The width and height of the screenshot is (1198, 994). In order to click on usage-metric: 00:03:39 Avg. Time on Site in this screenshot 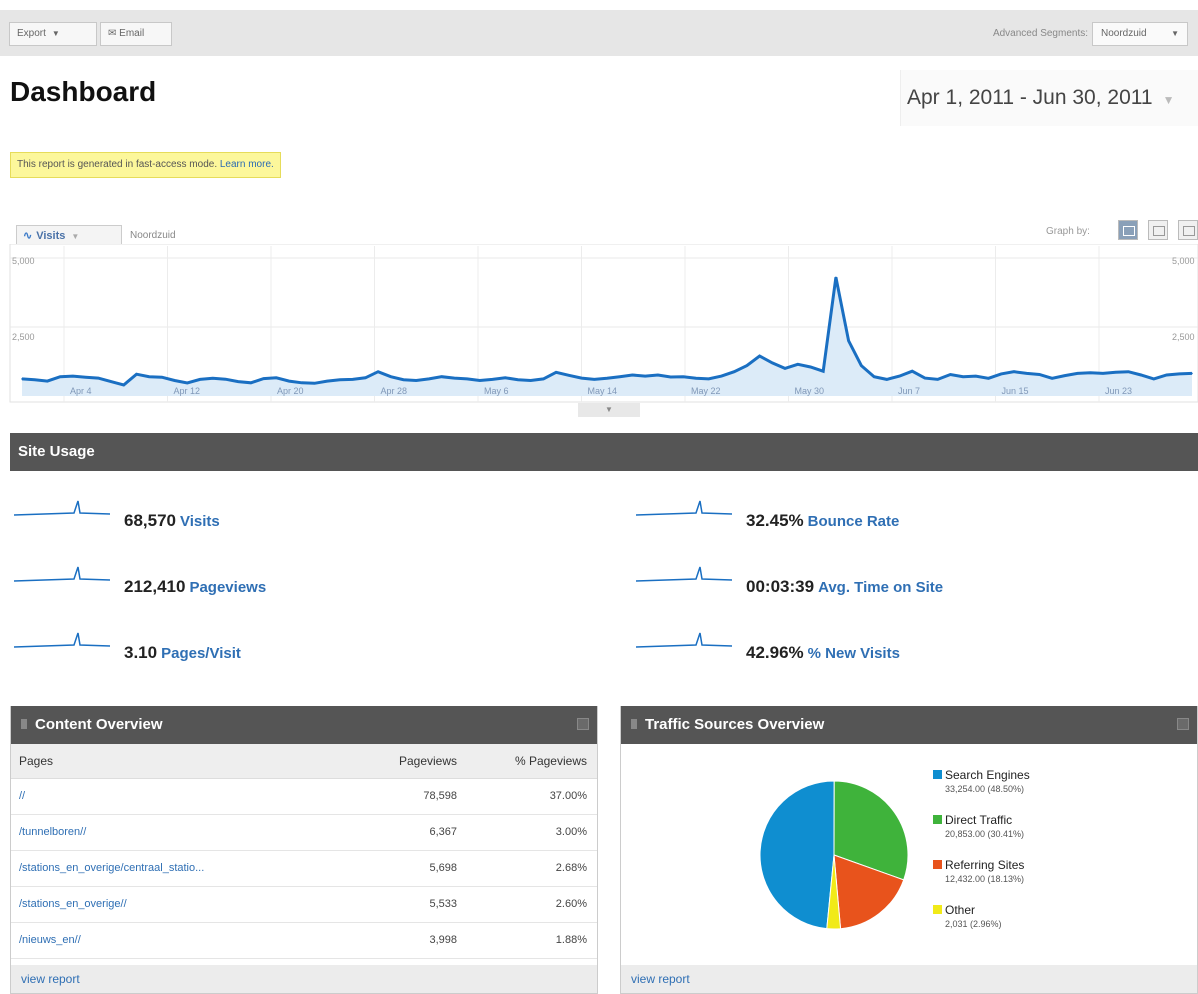, I will do `click(886, 583)`.